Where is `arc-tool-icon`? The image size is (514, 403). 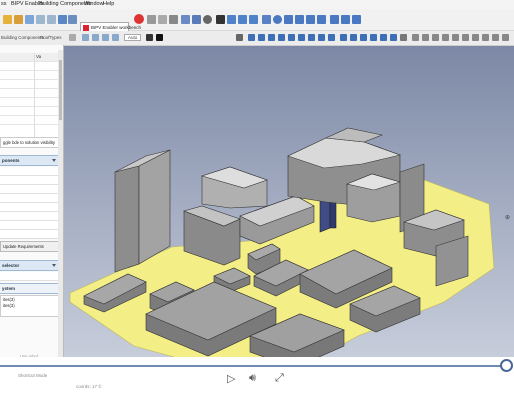
arc-tool-icon is located at coordinates (291, 37).